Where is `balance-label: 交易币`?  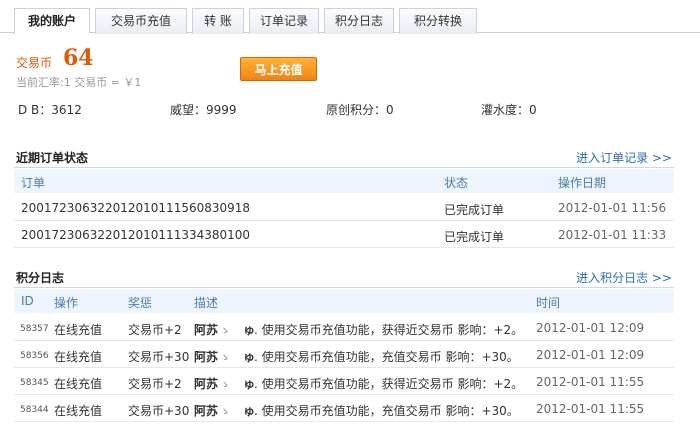 balance-label: 交易币 is located at coordinates (34, 63).